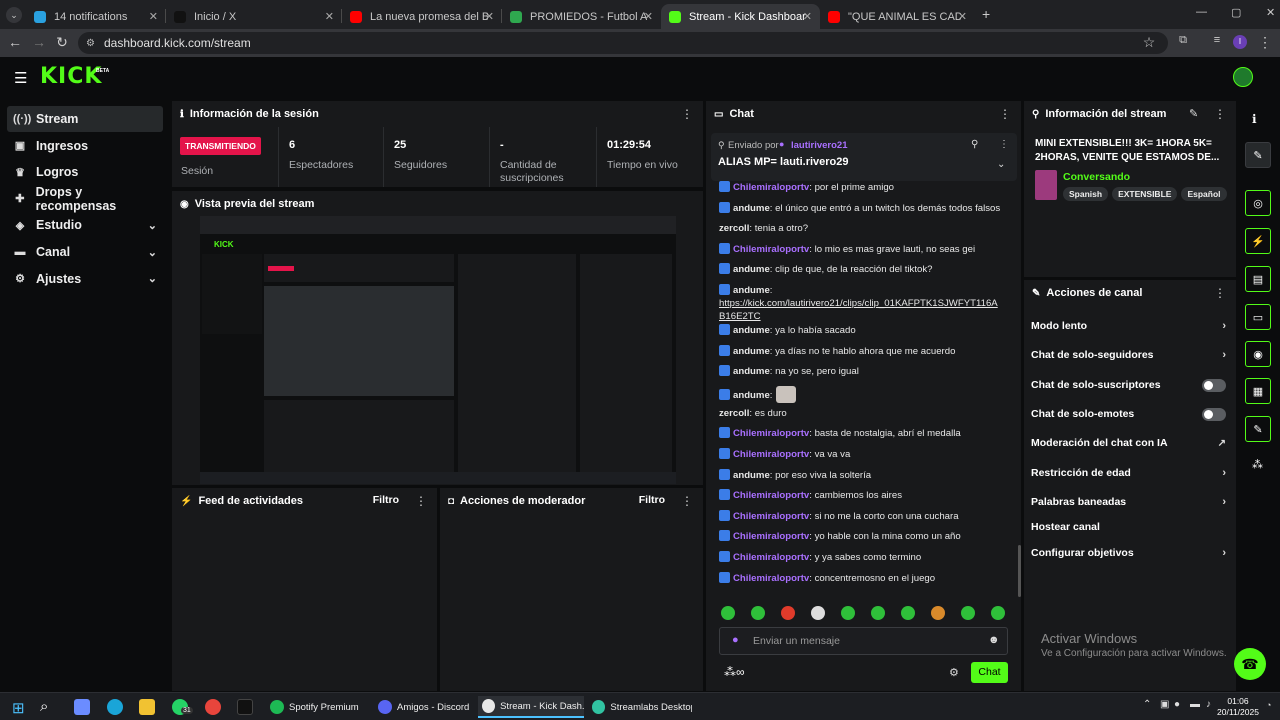 The image size is (1280, 720). I want to click on moderator-more-icon: ⋮, so click(687, 501).